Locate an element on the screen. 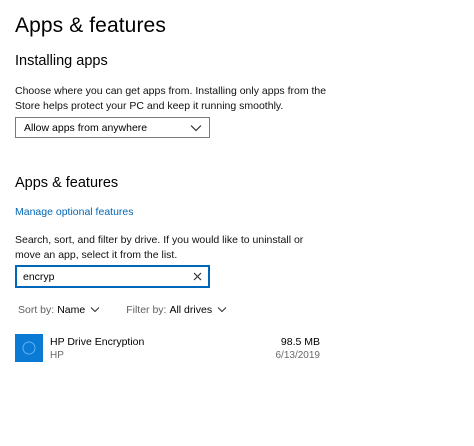 This screenshot has width=474, height=446. app-publisher: HP is located at coordinates (57, 355).